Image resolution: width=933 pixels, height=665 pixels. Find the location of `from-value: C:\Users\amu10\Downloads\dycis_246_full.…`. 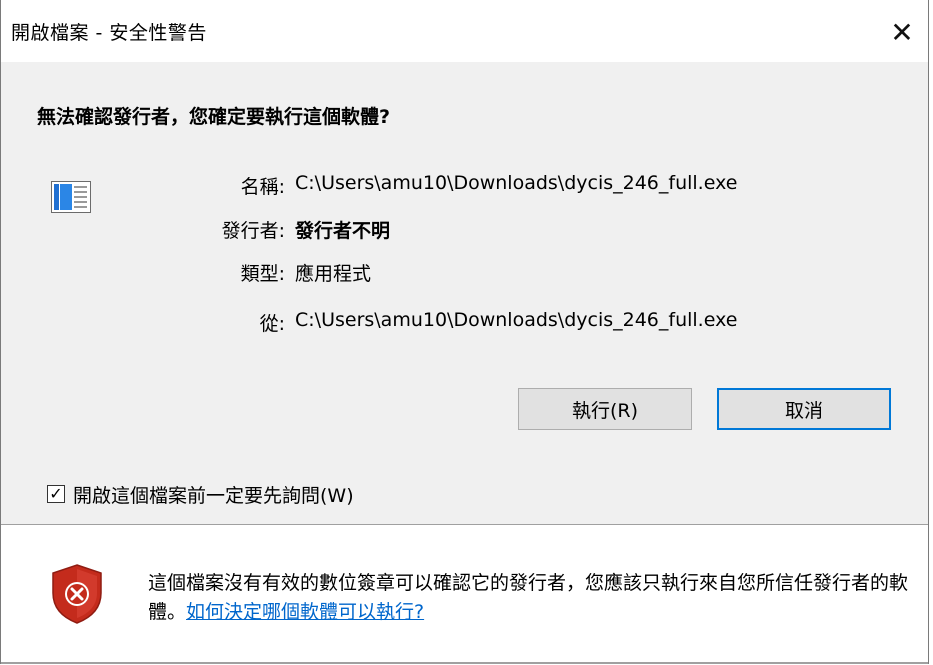

from-value: C:\Users\amu10\Downloads\dycis_246_full.… is located at coordinates (516, 320).